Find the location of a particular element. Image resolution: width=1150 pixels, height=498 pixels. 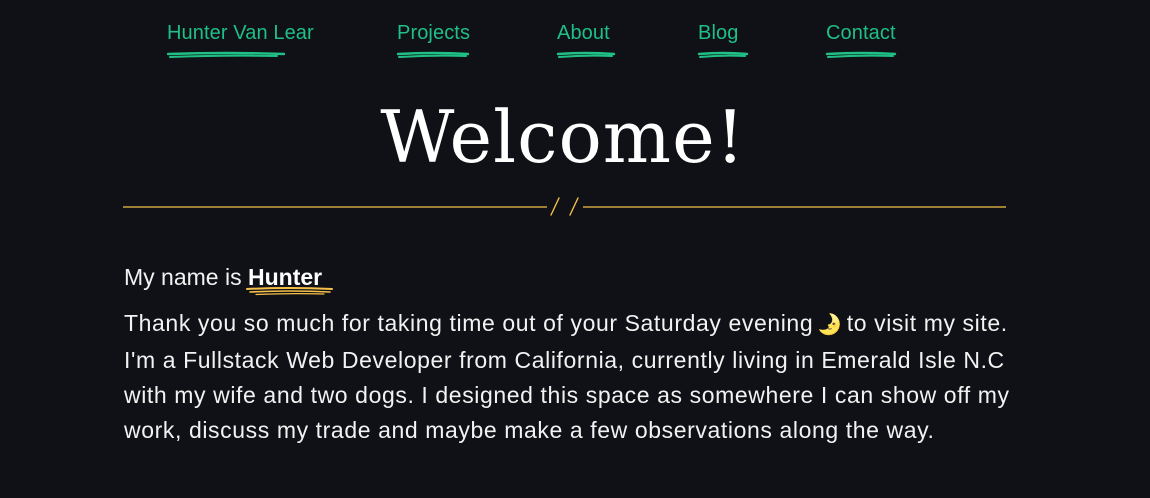

author-name: Hunter is located at coordinates (289, 279).